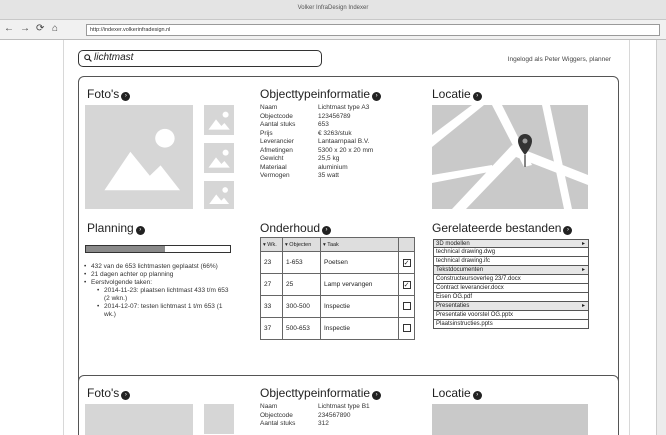 This screenshot has width=666, height=435. Describe the element at coordinates (511, 288) in the screenshot. I see `file-item: Contract leverancier.docx` at that location.